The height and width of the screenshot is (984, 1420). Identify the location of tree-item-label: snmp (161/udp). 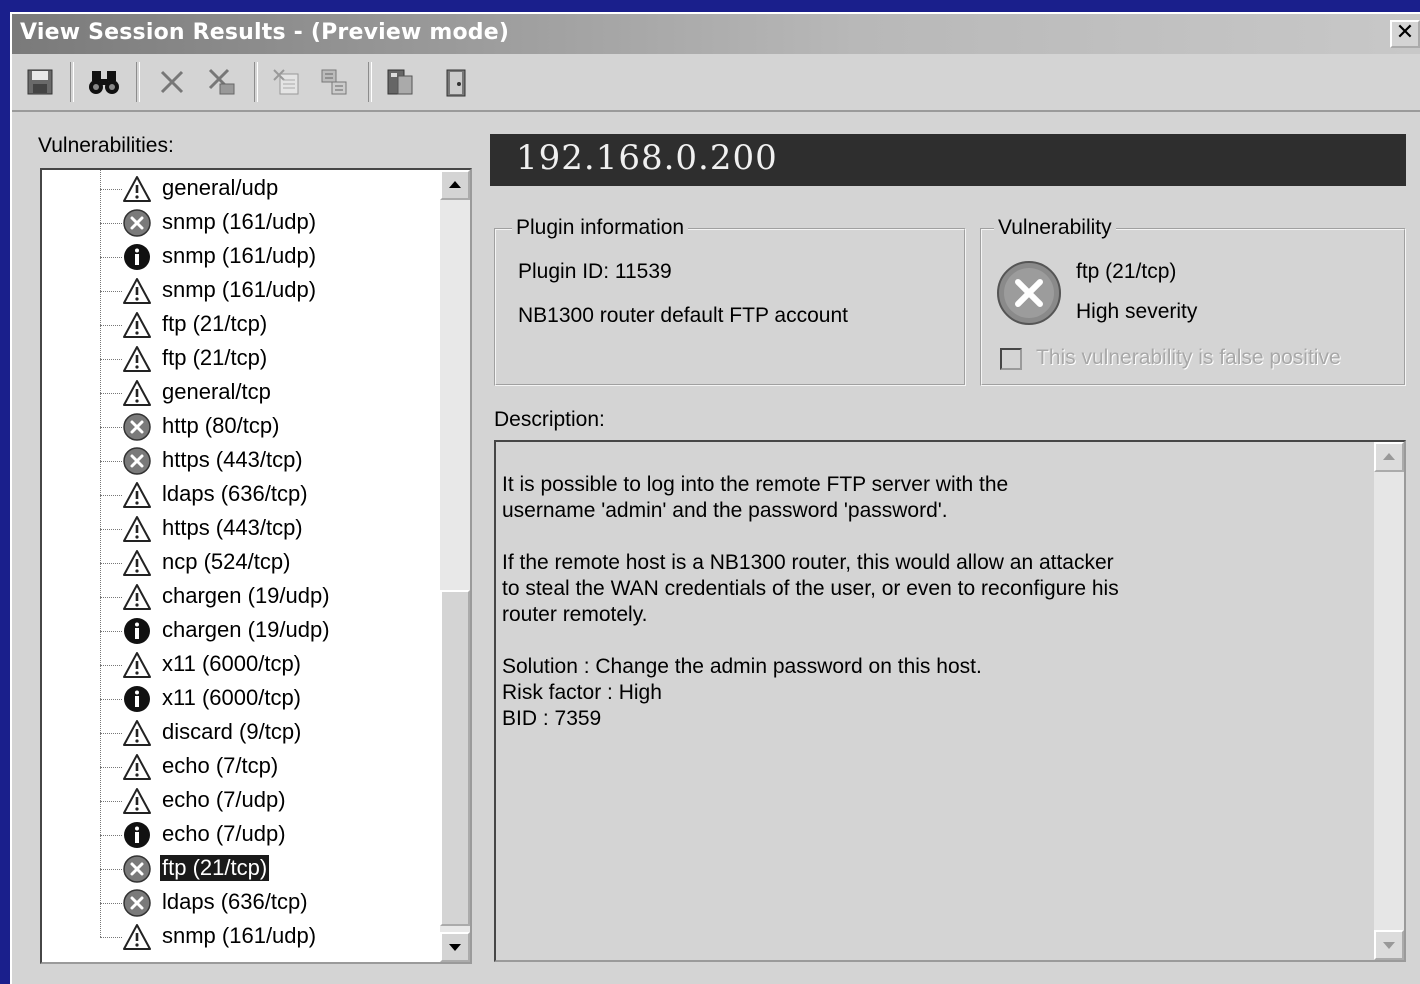
(239, 221).